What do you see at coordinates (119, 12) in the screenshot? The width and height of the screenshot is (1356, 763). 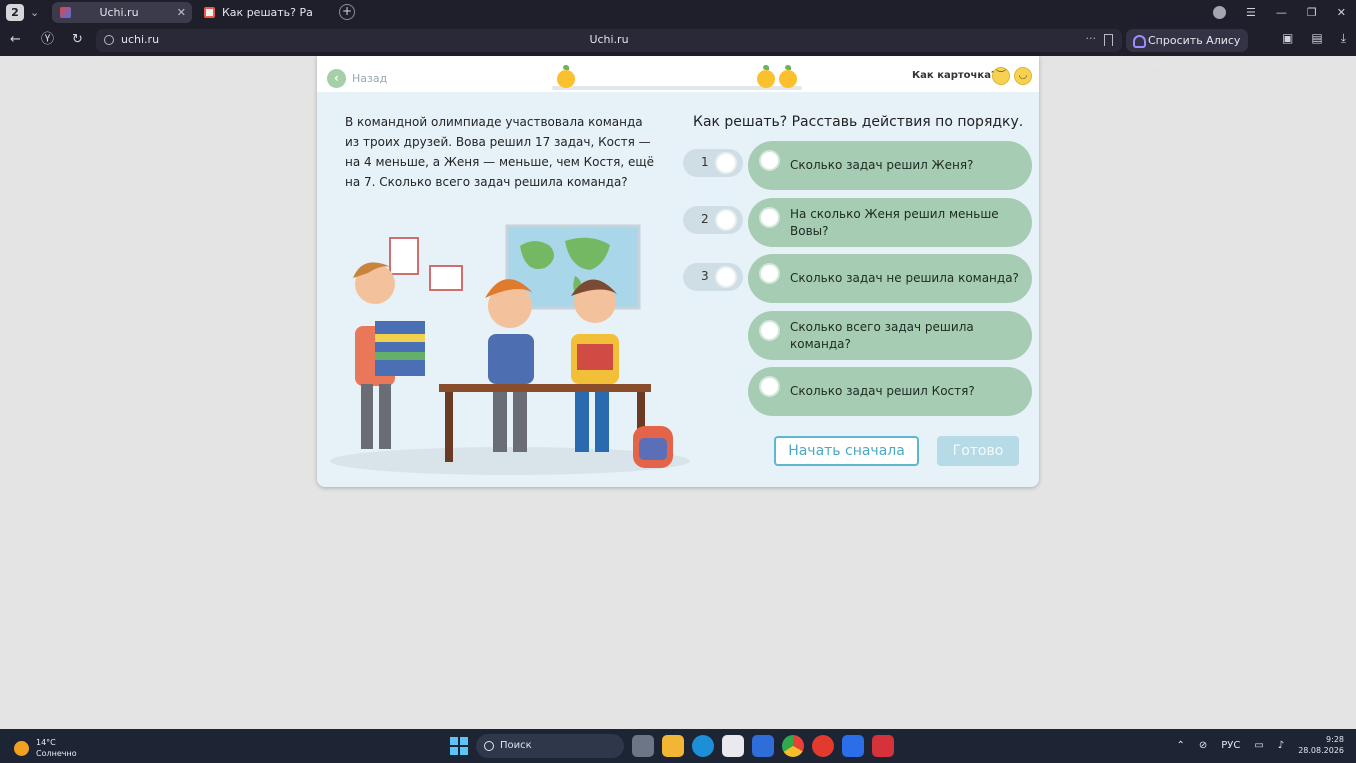 I see `tab-title: Uchi.ru` at bounding box center [119, 12].